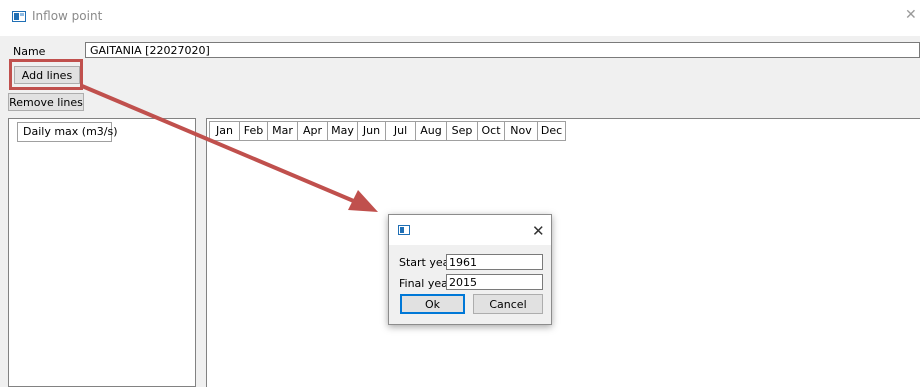 This screenshot has width=920, height=387. What do you see at coordinates (29, 51) in the screenshot?
I see `name-label: Name` at bounding box center [29, 51].